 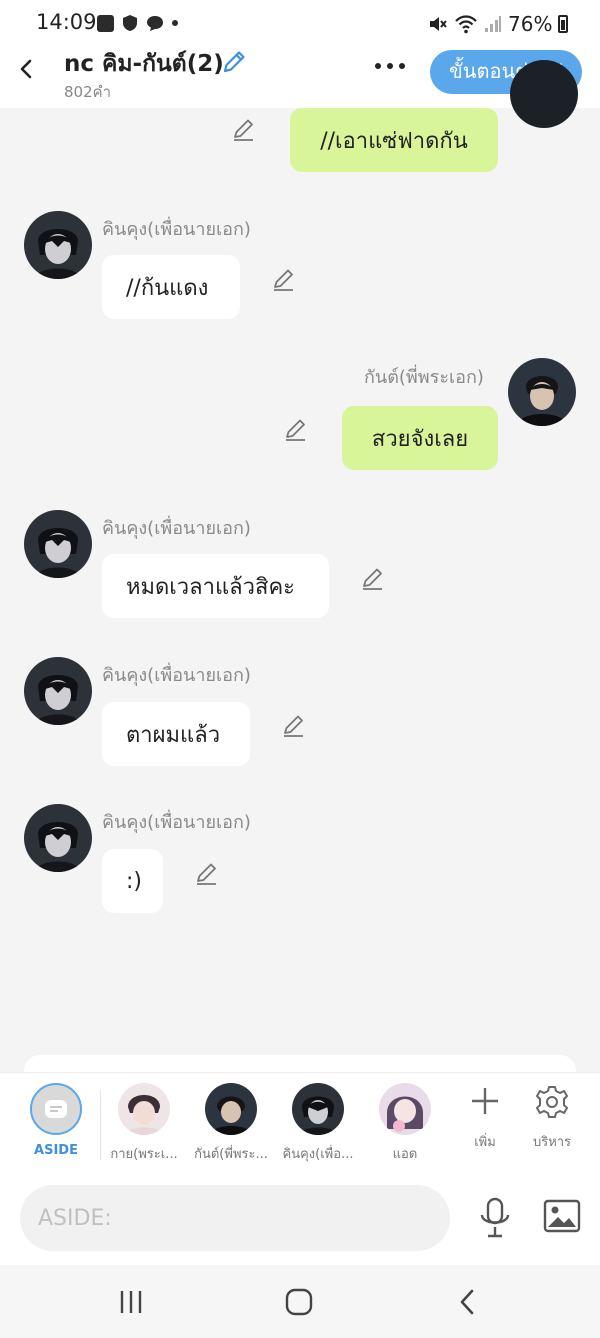 I want to click on home-icon, so click(x=299, y=1302).